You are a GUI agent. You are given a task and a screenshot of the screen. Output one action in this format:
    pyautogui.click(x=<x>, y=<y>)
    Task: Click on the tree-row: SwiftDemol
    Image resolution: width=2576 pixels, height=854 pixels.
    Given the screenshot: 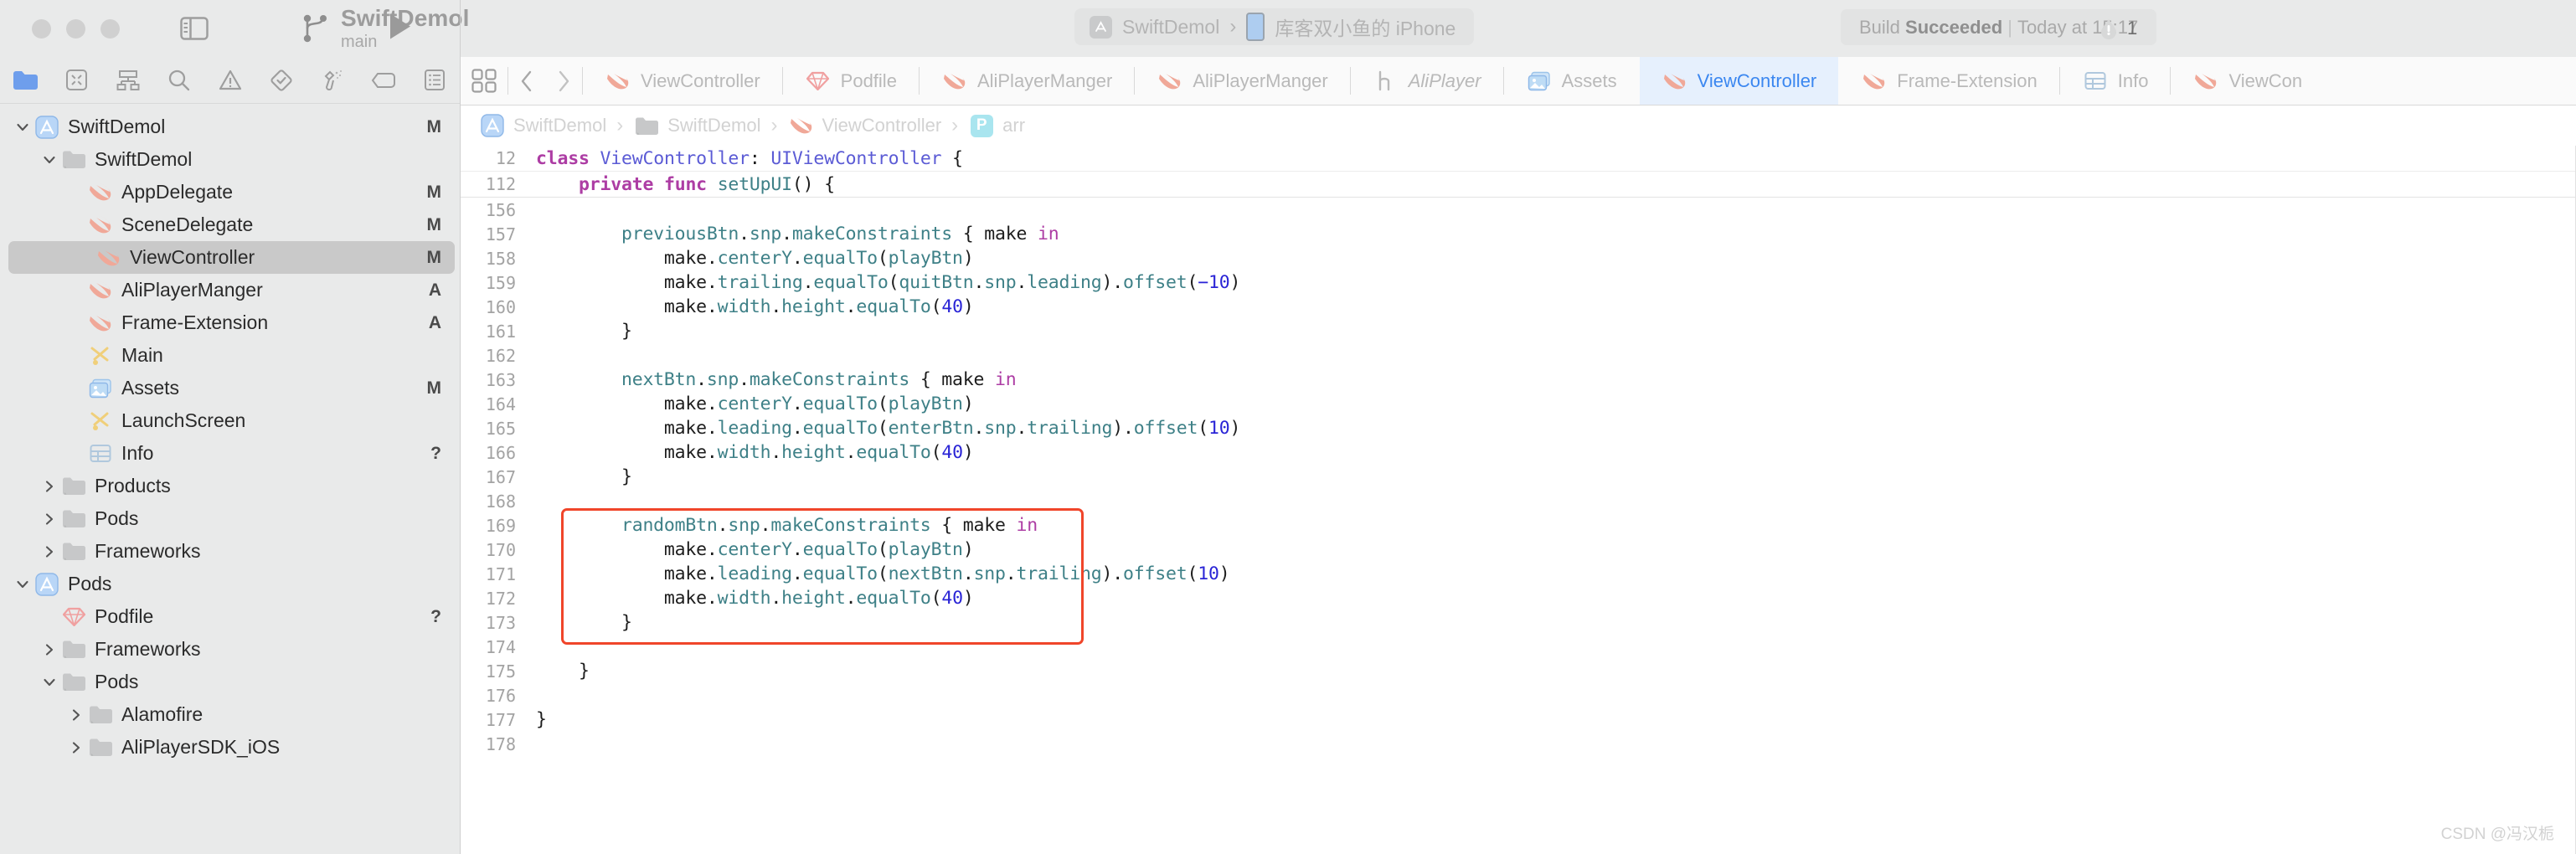 What is the action you would take?
    pyautogui.click(x=230, y=159)
    